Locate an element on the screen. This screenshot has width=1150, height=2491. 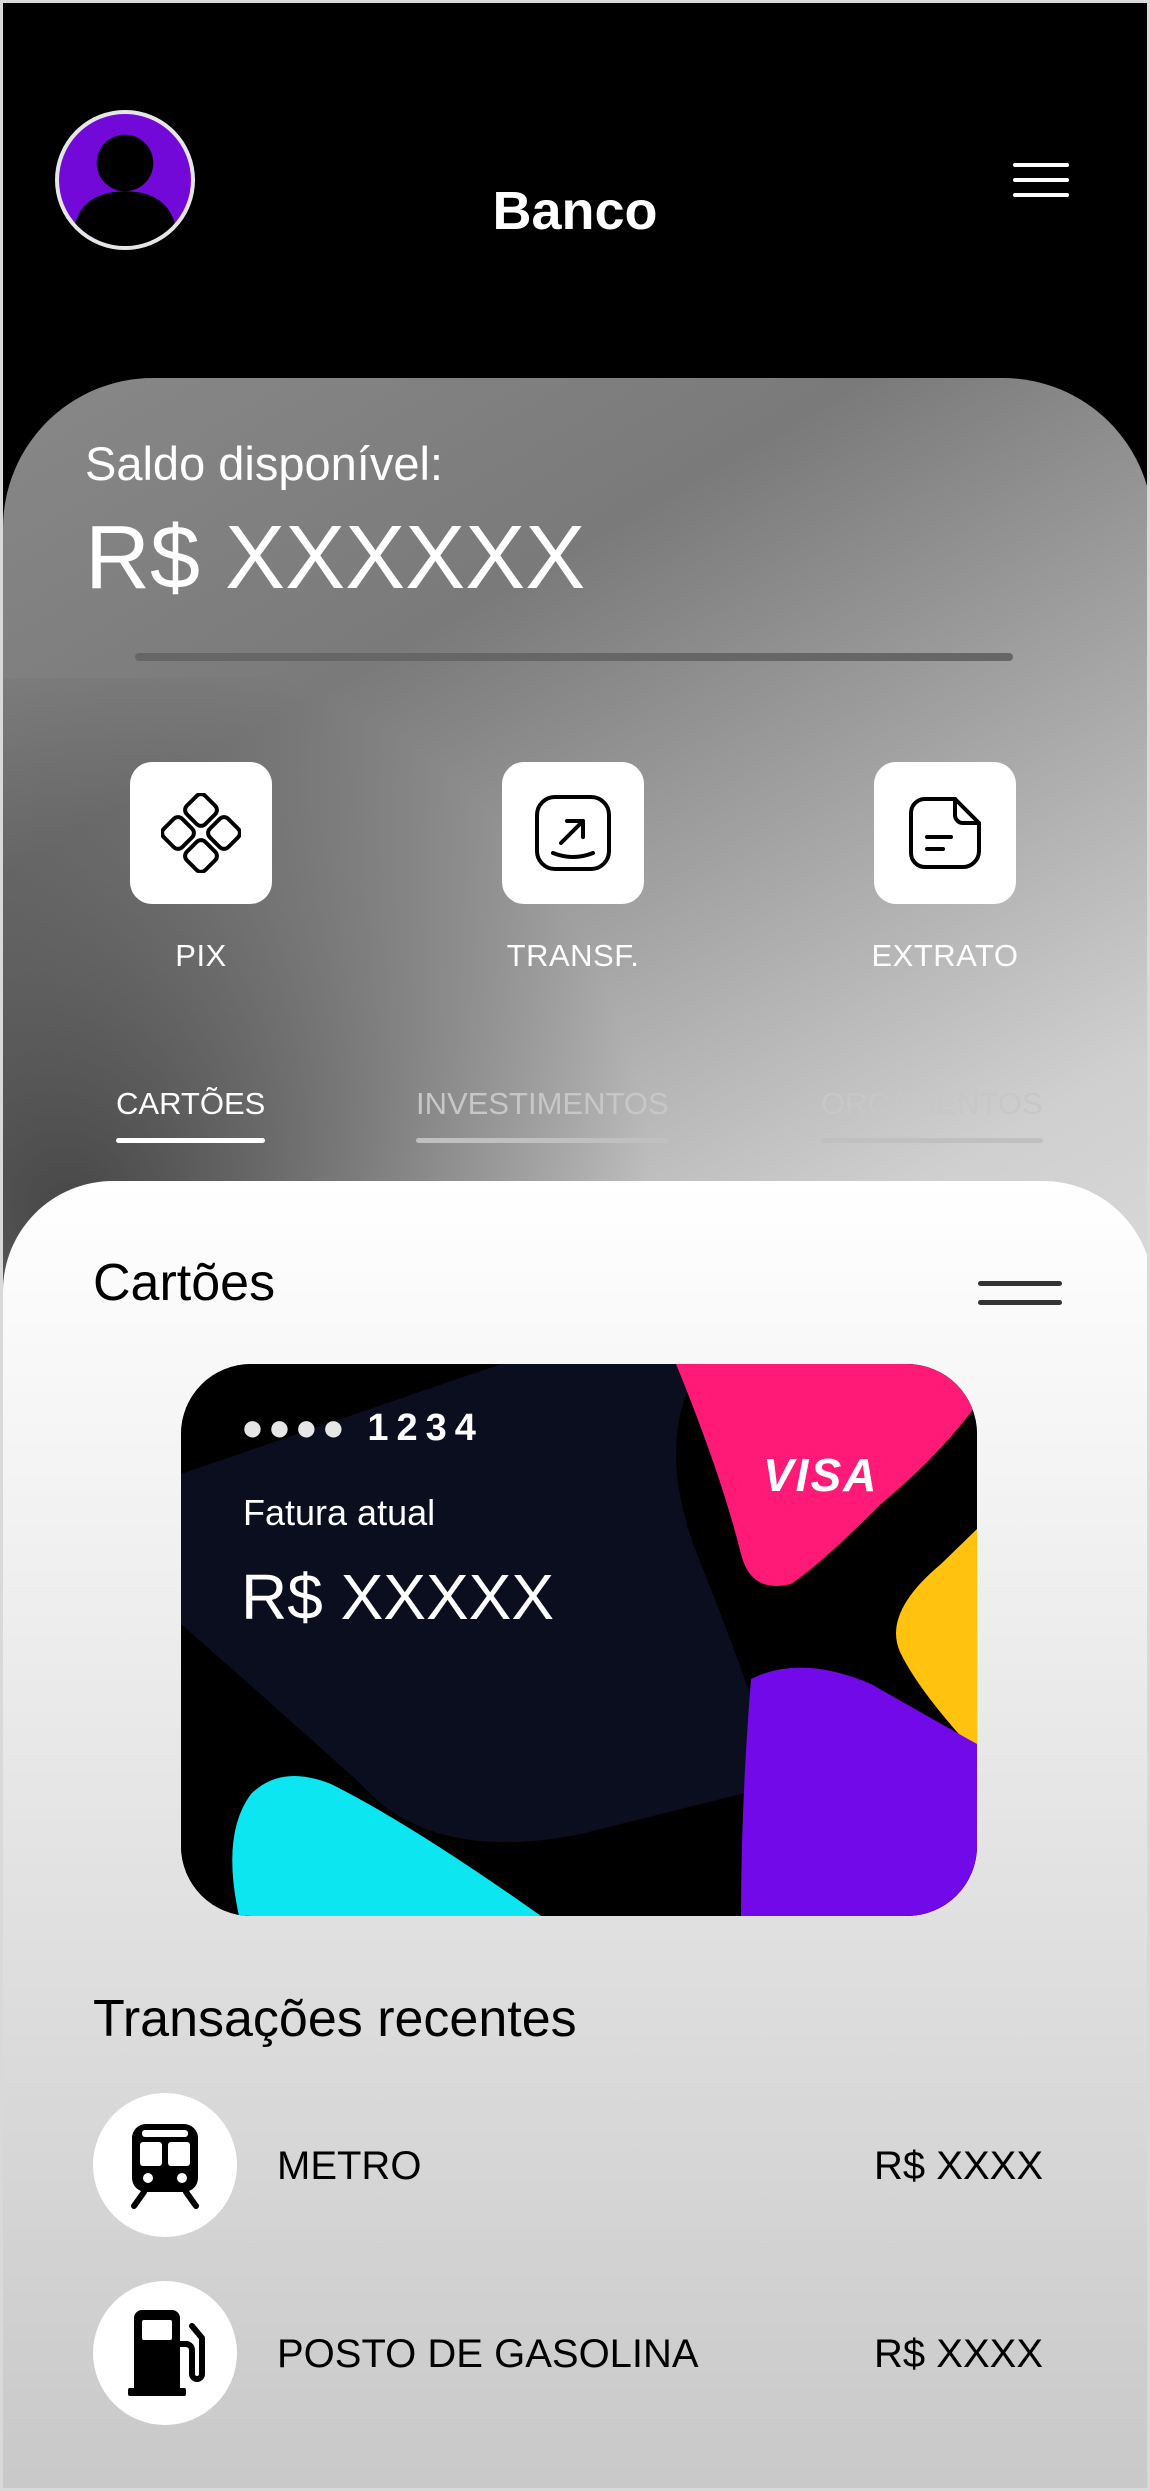
tab-investimentos-label: INVESTIMENTOS is located at coordinates (542, 1103).